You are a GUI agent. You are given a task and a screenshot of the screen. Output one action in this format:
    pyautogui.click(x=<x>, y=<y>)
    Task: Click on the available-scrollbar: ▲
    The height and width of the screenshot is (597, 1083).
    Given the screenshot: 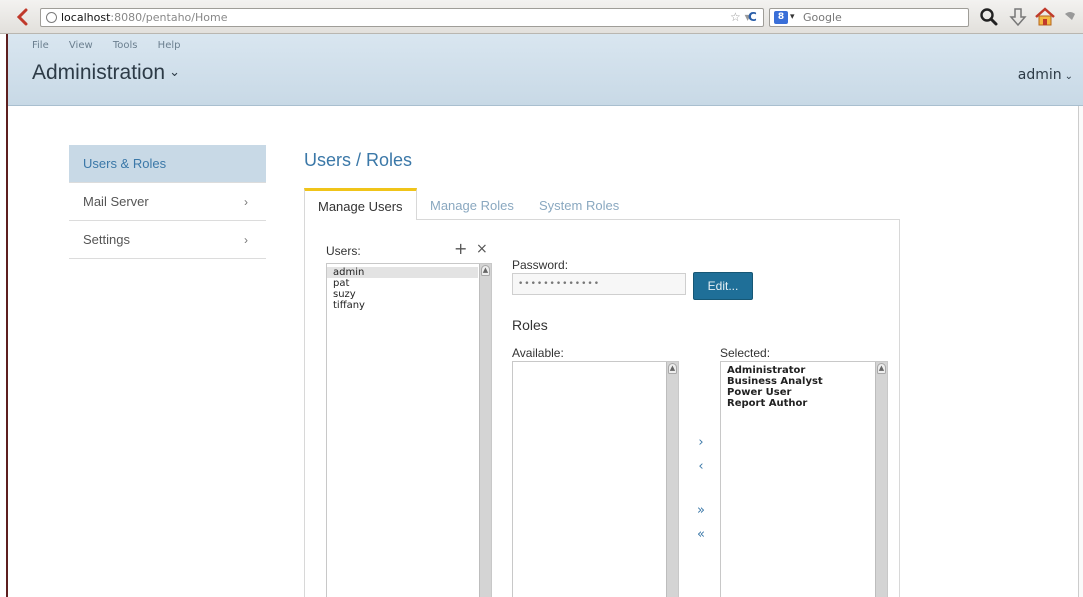 What is the action you would take?
    pyautogui.click(x=672, y=479)
    